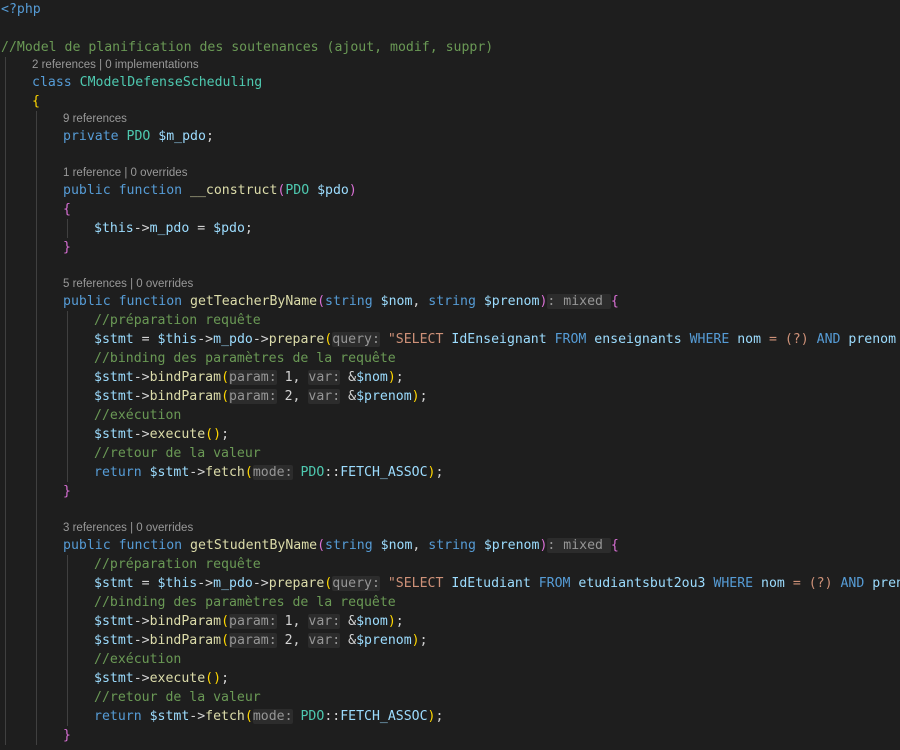 The height and width of the screenshot is (750, 900). I want to click on code-token: FETCH_ASSOC, so click(384, 716).